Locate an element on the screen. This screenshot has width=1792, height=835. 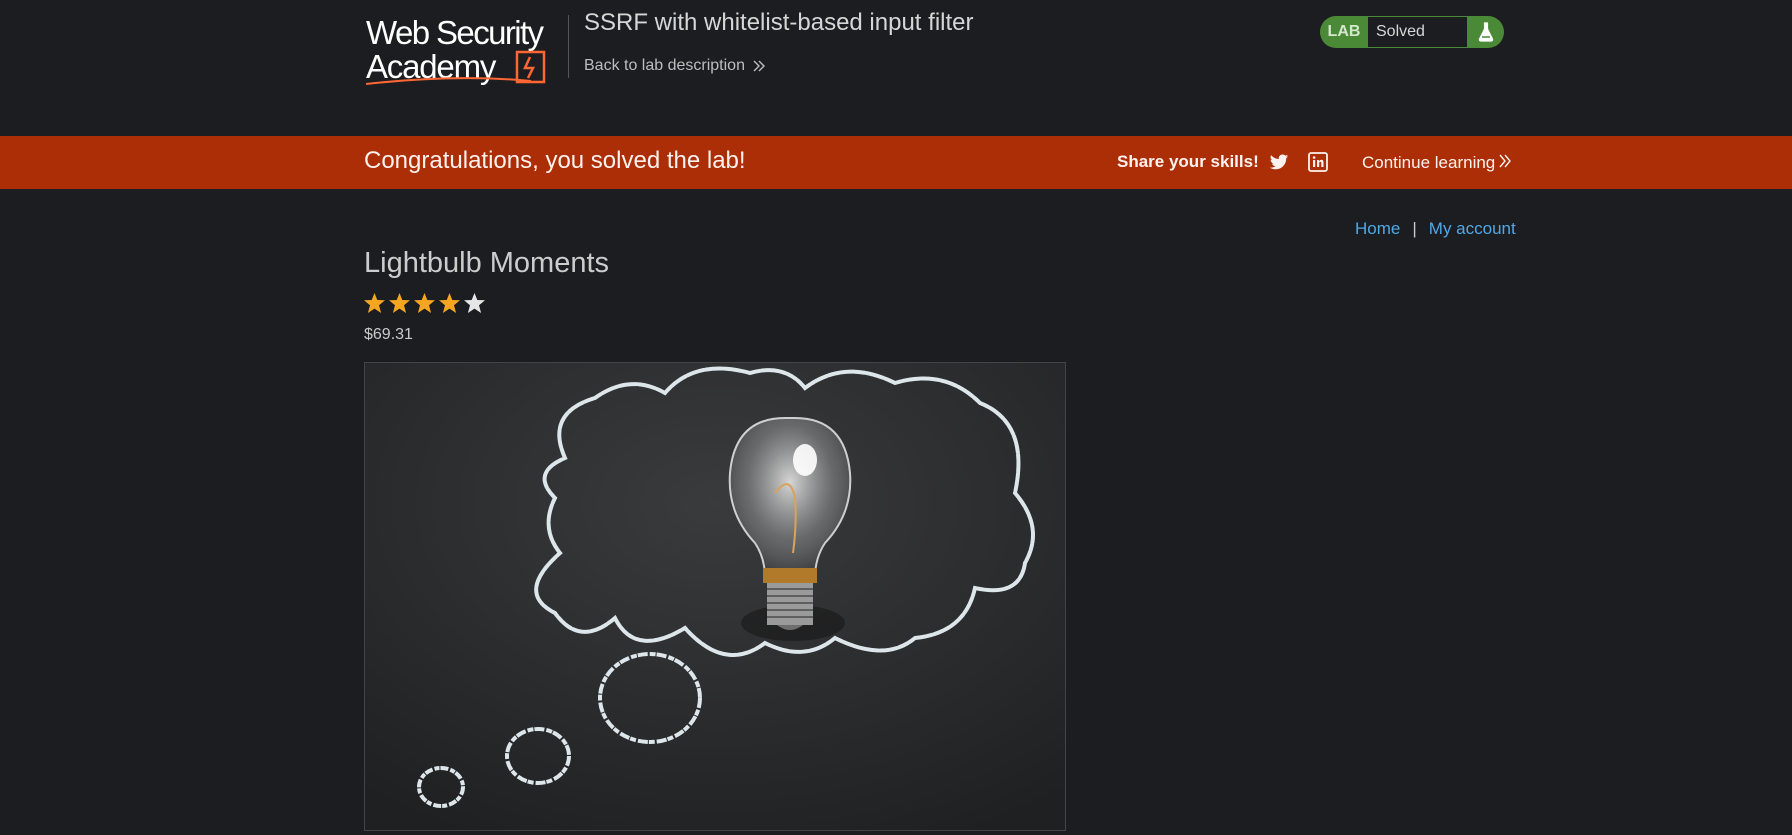
lab-status-tag: LAB is located at coordinates (1344, 31).